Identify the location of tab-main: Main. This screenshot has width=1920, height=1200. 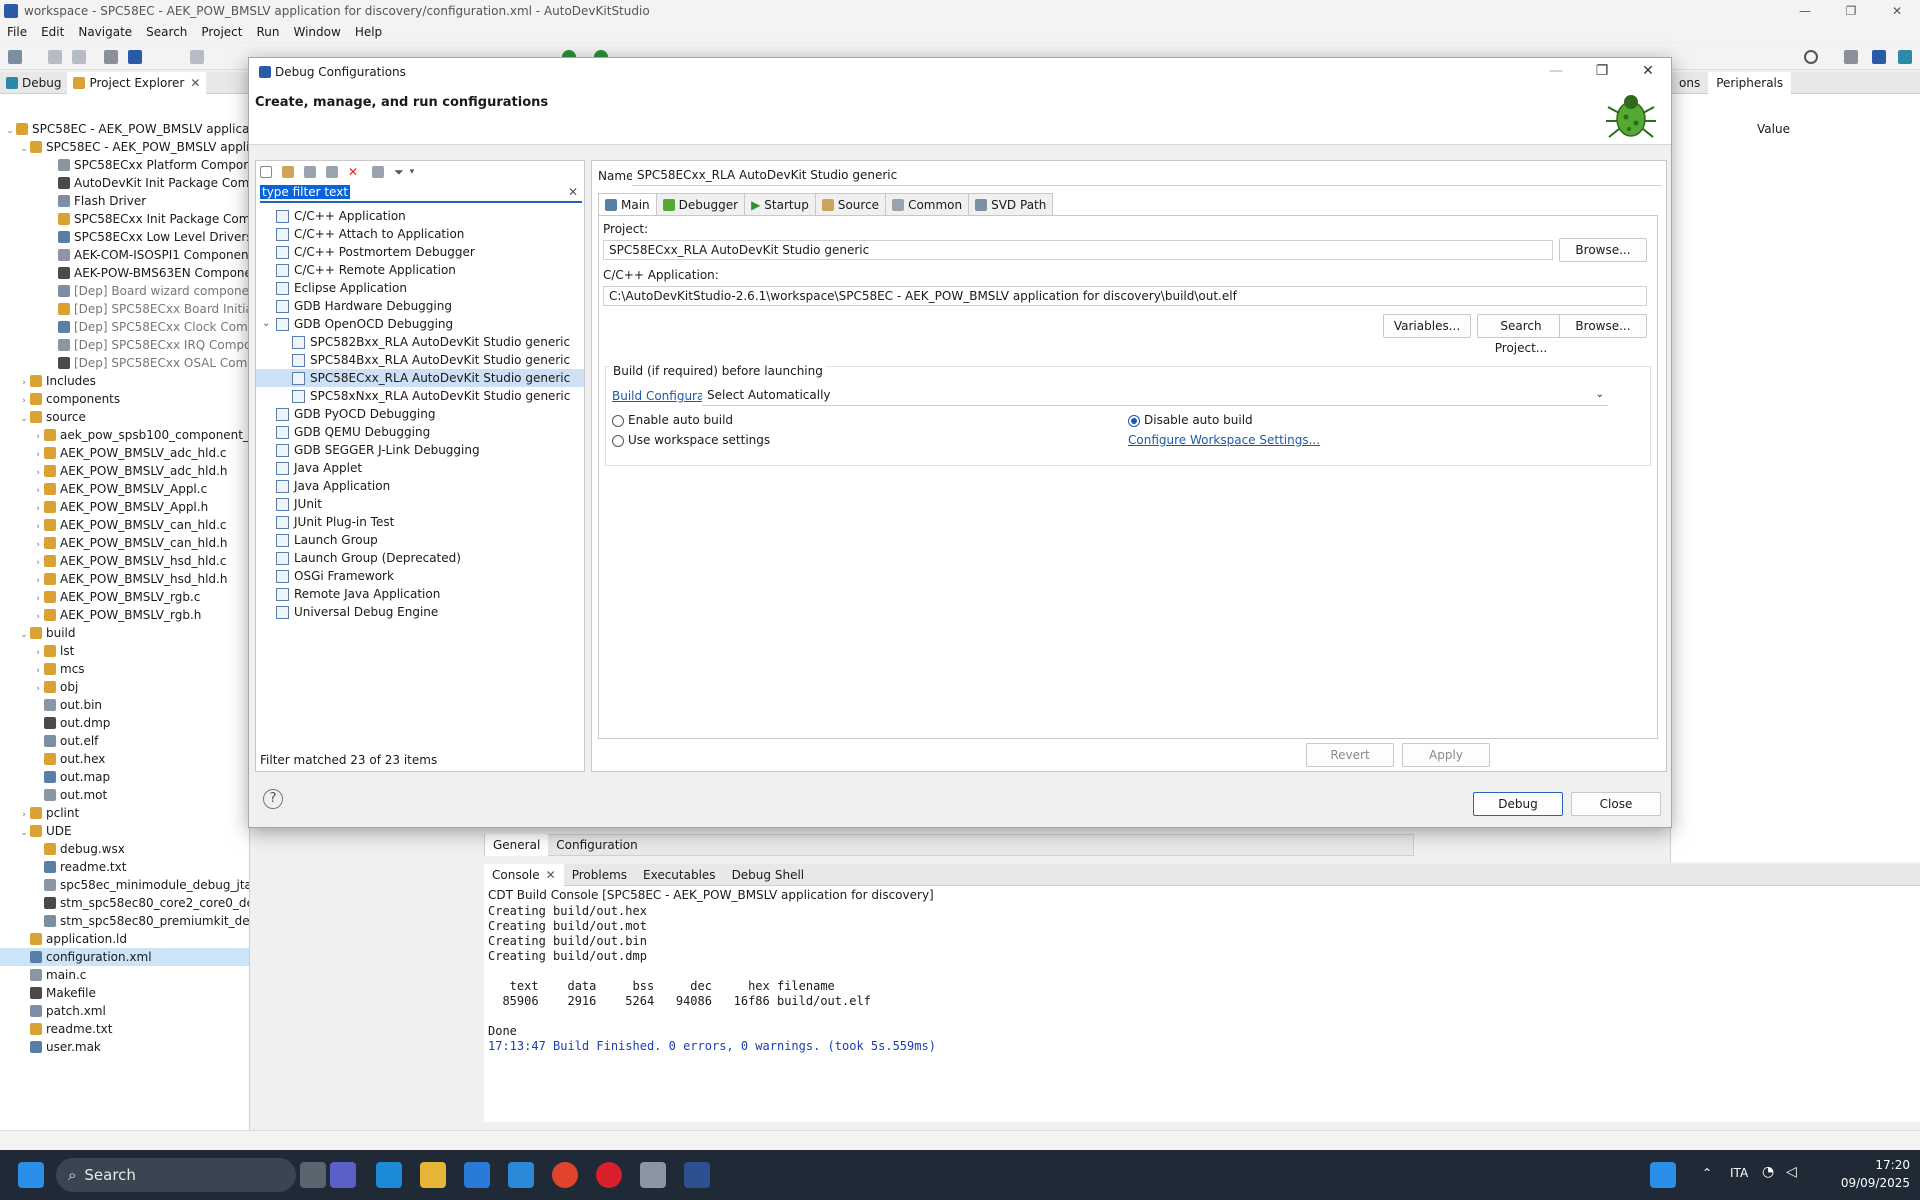
(627, 204).